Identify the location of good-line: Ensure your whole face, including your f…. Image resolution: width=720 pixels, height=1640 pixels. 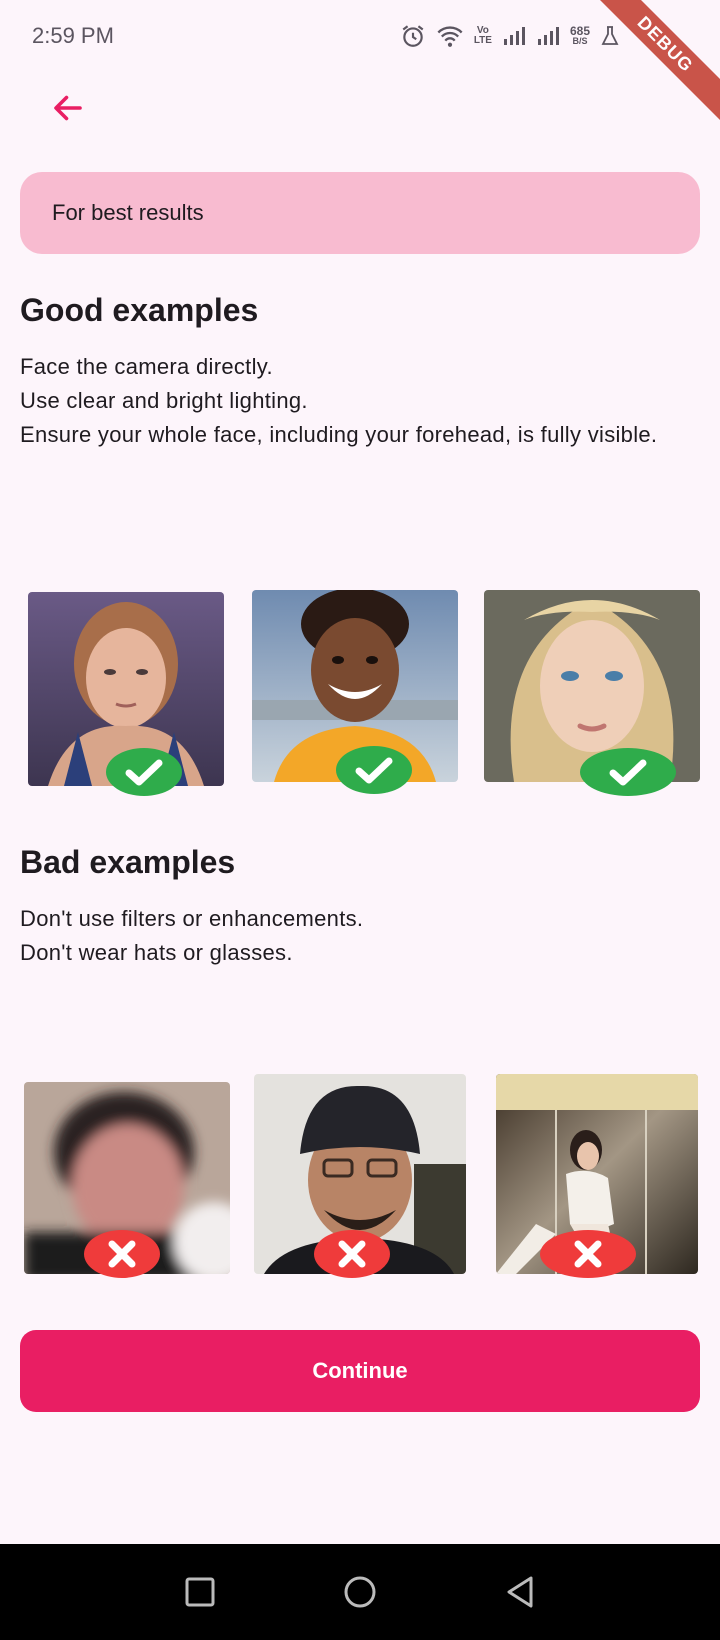
(339, 434).